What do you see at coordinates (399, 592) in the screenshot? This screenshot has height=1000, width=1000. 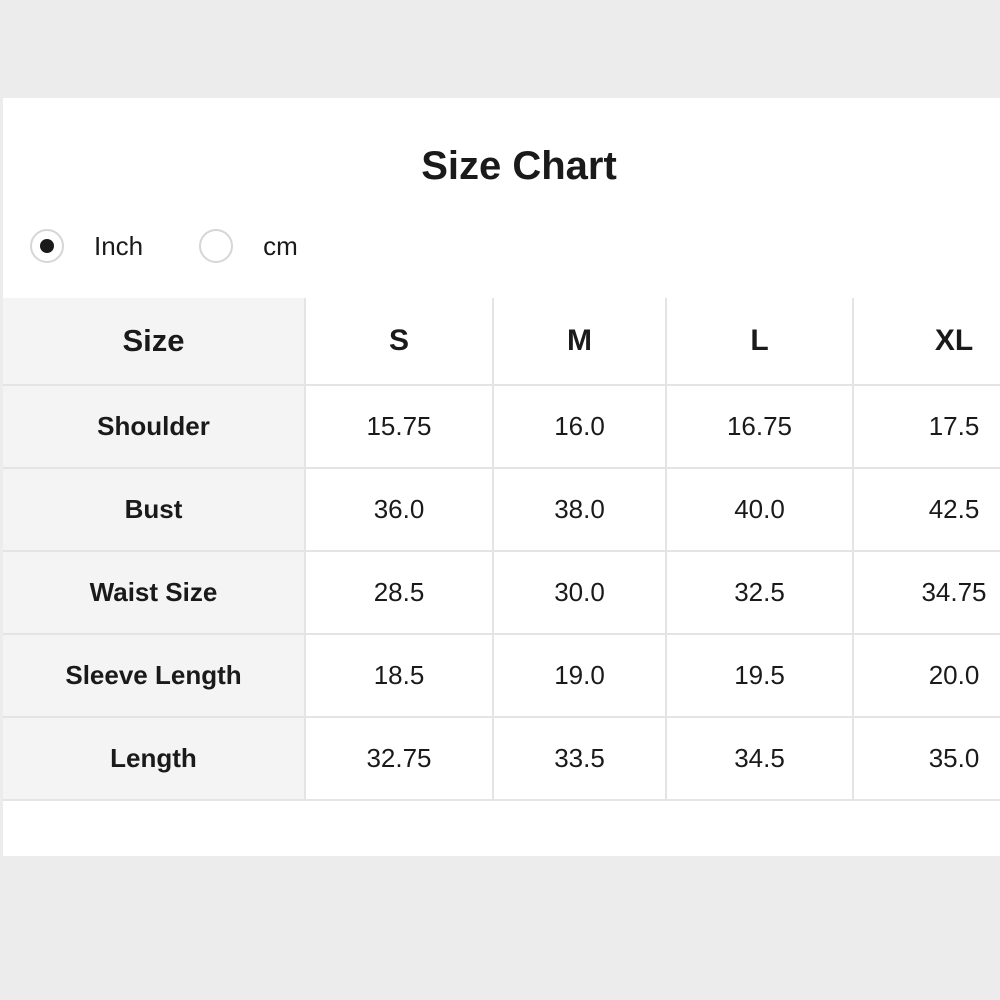 I see `table-cell: 28.5` at bounding box center [399, 592].